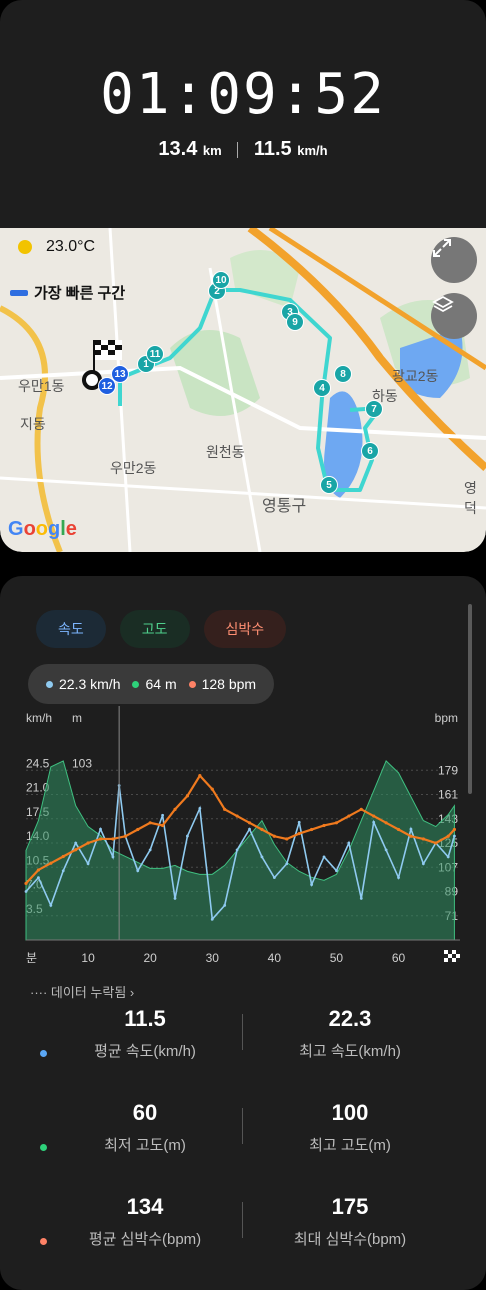 The height and width of the screenshot is (1290, 486). What do you see at coordinates (350, 1221) in the screenshot?
I see `max-heart-rate-stat: 175 최대 심박수(bpm)` at bounding box center [350, 1221].